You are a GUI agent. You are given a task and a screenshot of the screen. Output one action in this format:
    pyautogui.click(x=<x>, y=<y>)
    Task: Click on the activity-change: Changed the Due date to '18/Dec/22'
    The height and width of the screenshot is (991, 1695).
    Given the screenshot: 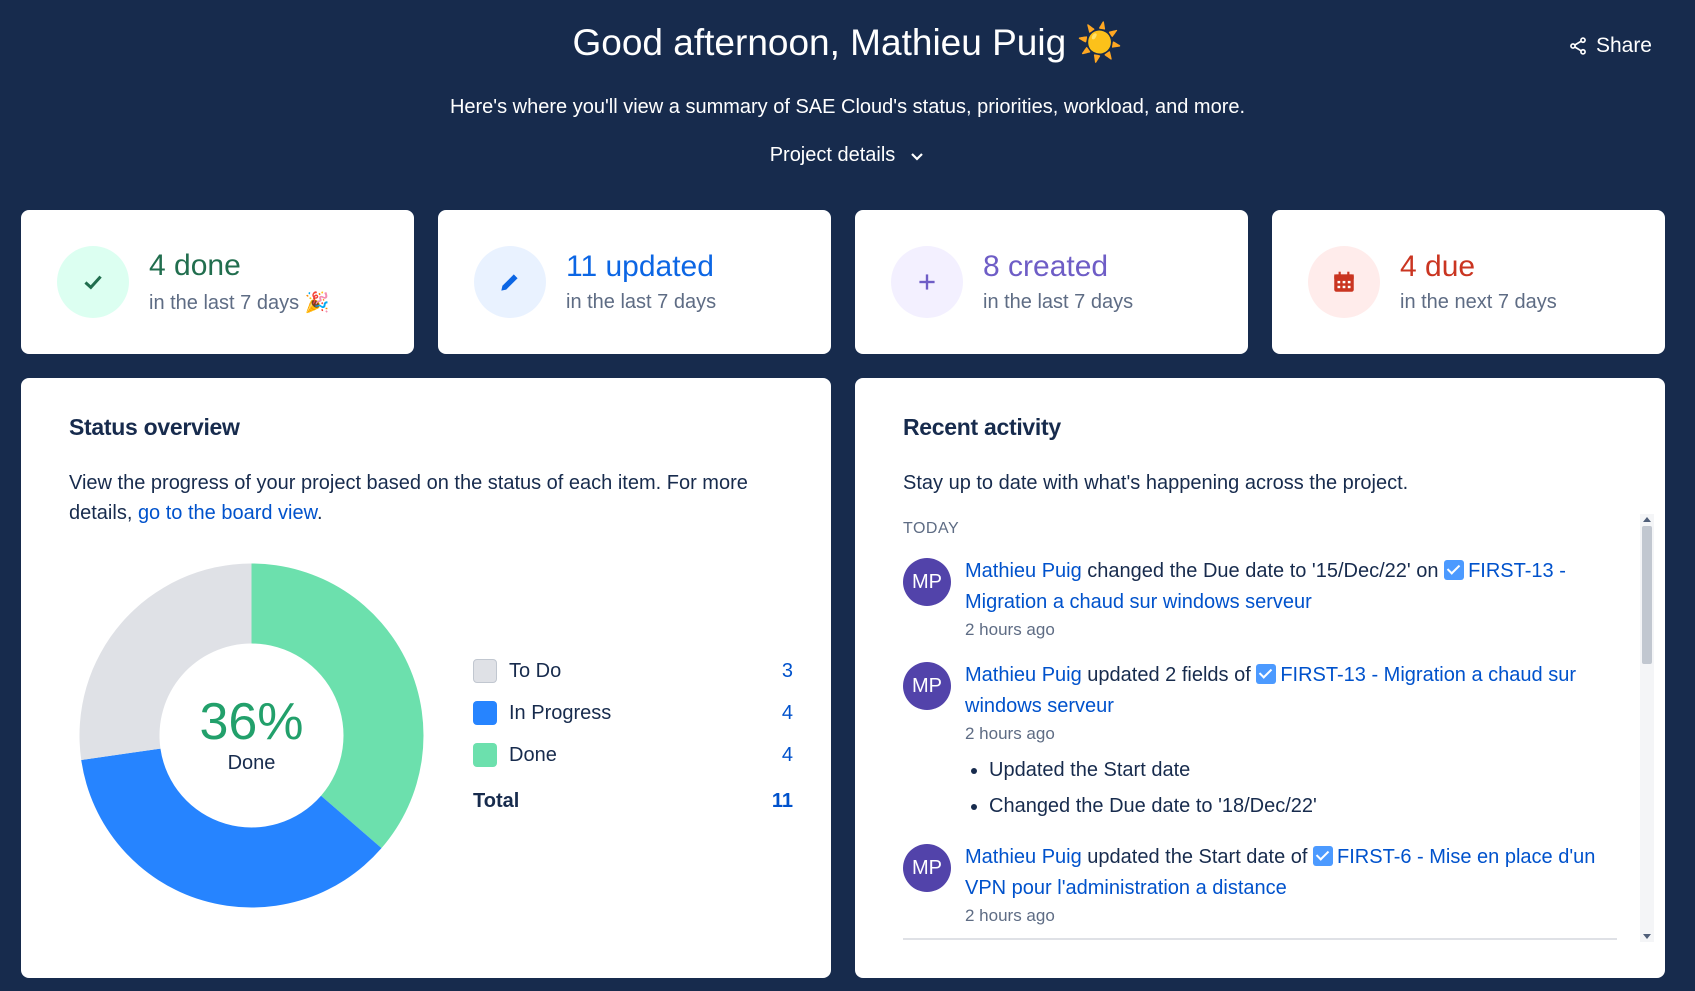 What is the action you would take?
    pyautogui.click(x=1297, y=806)
    